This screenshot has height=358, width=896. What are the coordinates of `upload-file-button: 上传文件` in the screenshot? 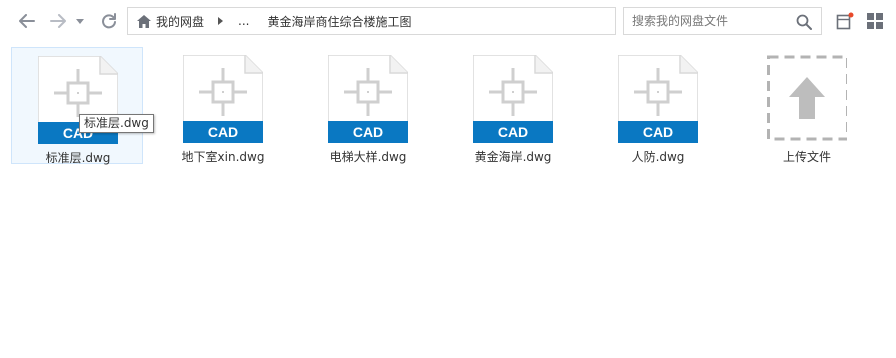 It's located at (807, 105).